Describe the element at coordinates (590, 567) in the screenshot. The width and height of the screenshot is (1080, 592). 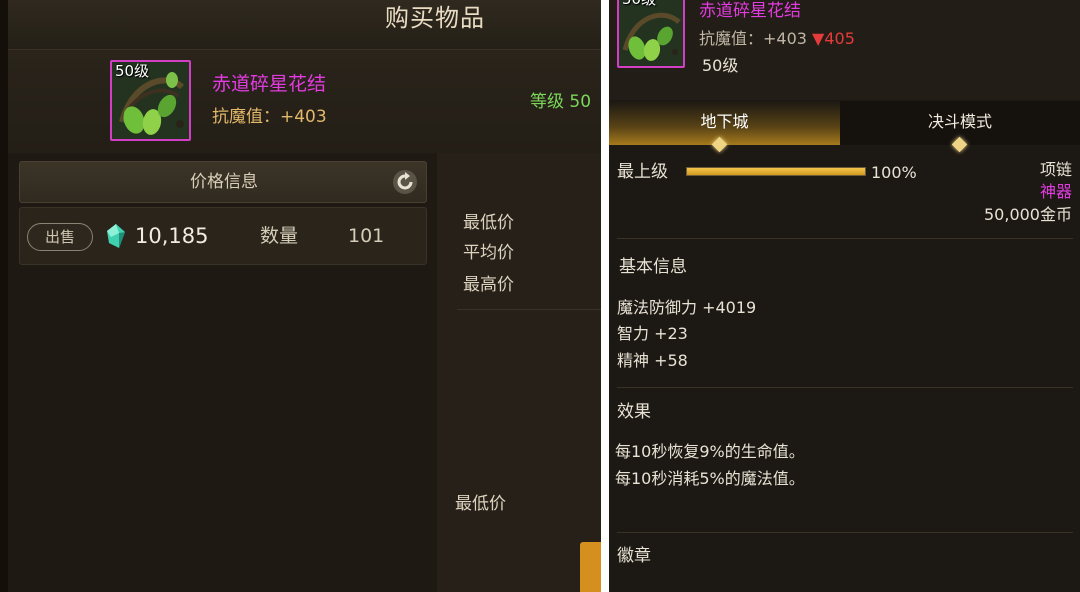
I see `action-button` at that location.